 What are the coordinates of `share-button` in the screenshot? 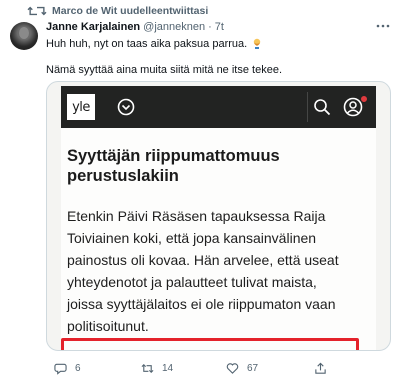 It's located at (320, 368).